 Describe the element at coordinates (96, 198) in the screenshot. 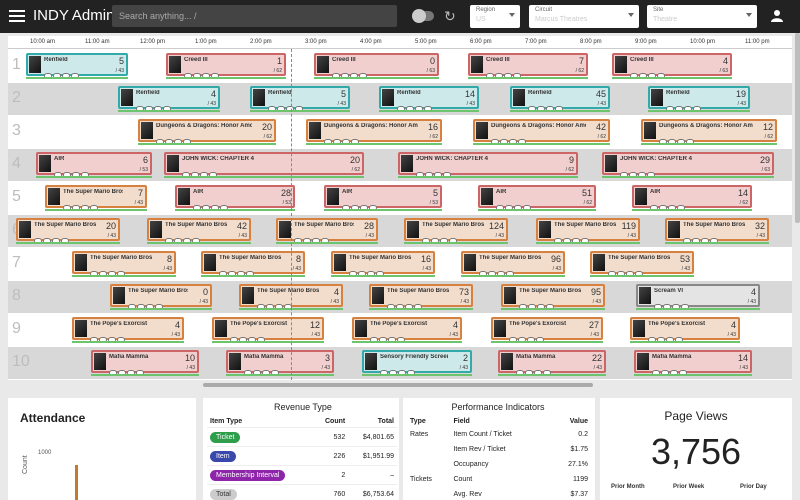

I see `showtime-card: The Super Mario Bros. M... 7 / 43` at that location.